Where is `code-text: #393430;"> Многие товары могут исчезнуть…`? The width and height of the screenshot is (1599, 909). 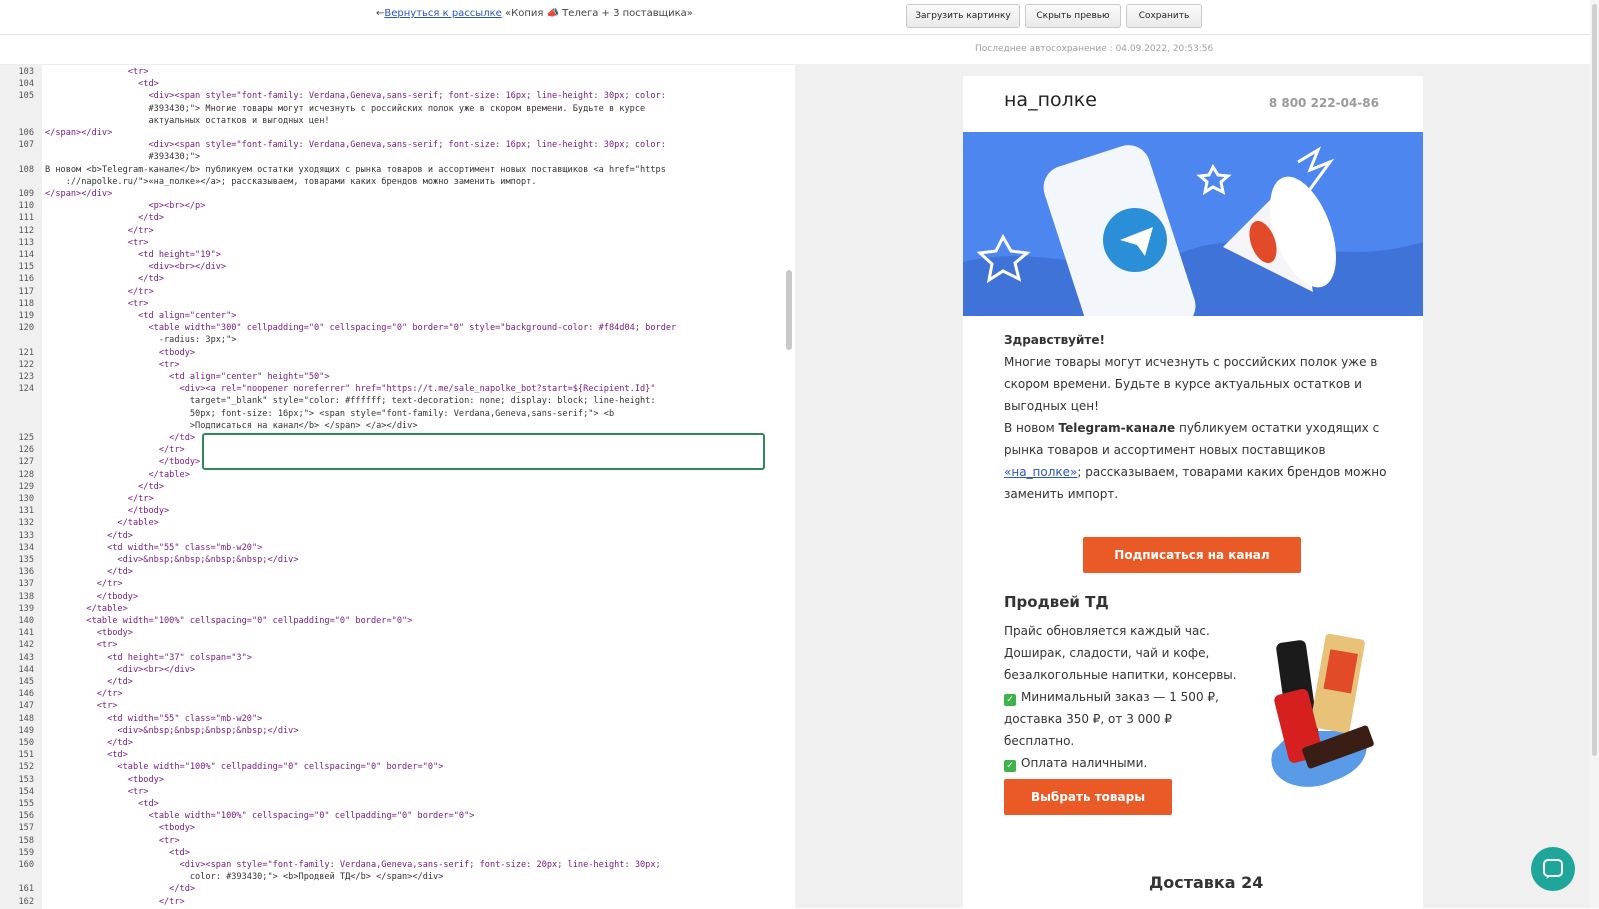 code-text: #393430;"> Многие товары могут исчезнуть… is located at coordinates (345, 109).